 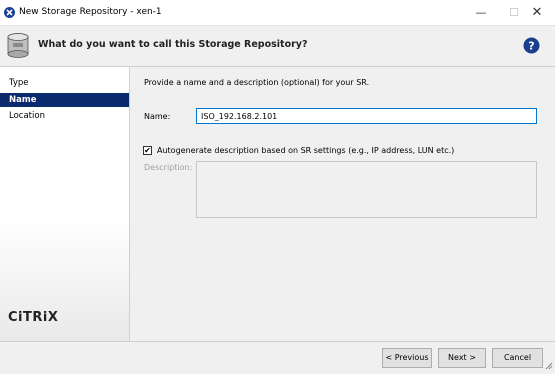 What do you see at coordinates (147, 150) in the screenshot?
I see `autogenerate-checkbox: ✔` at bounding box center [147, 150].